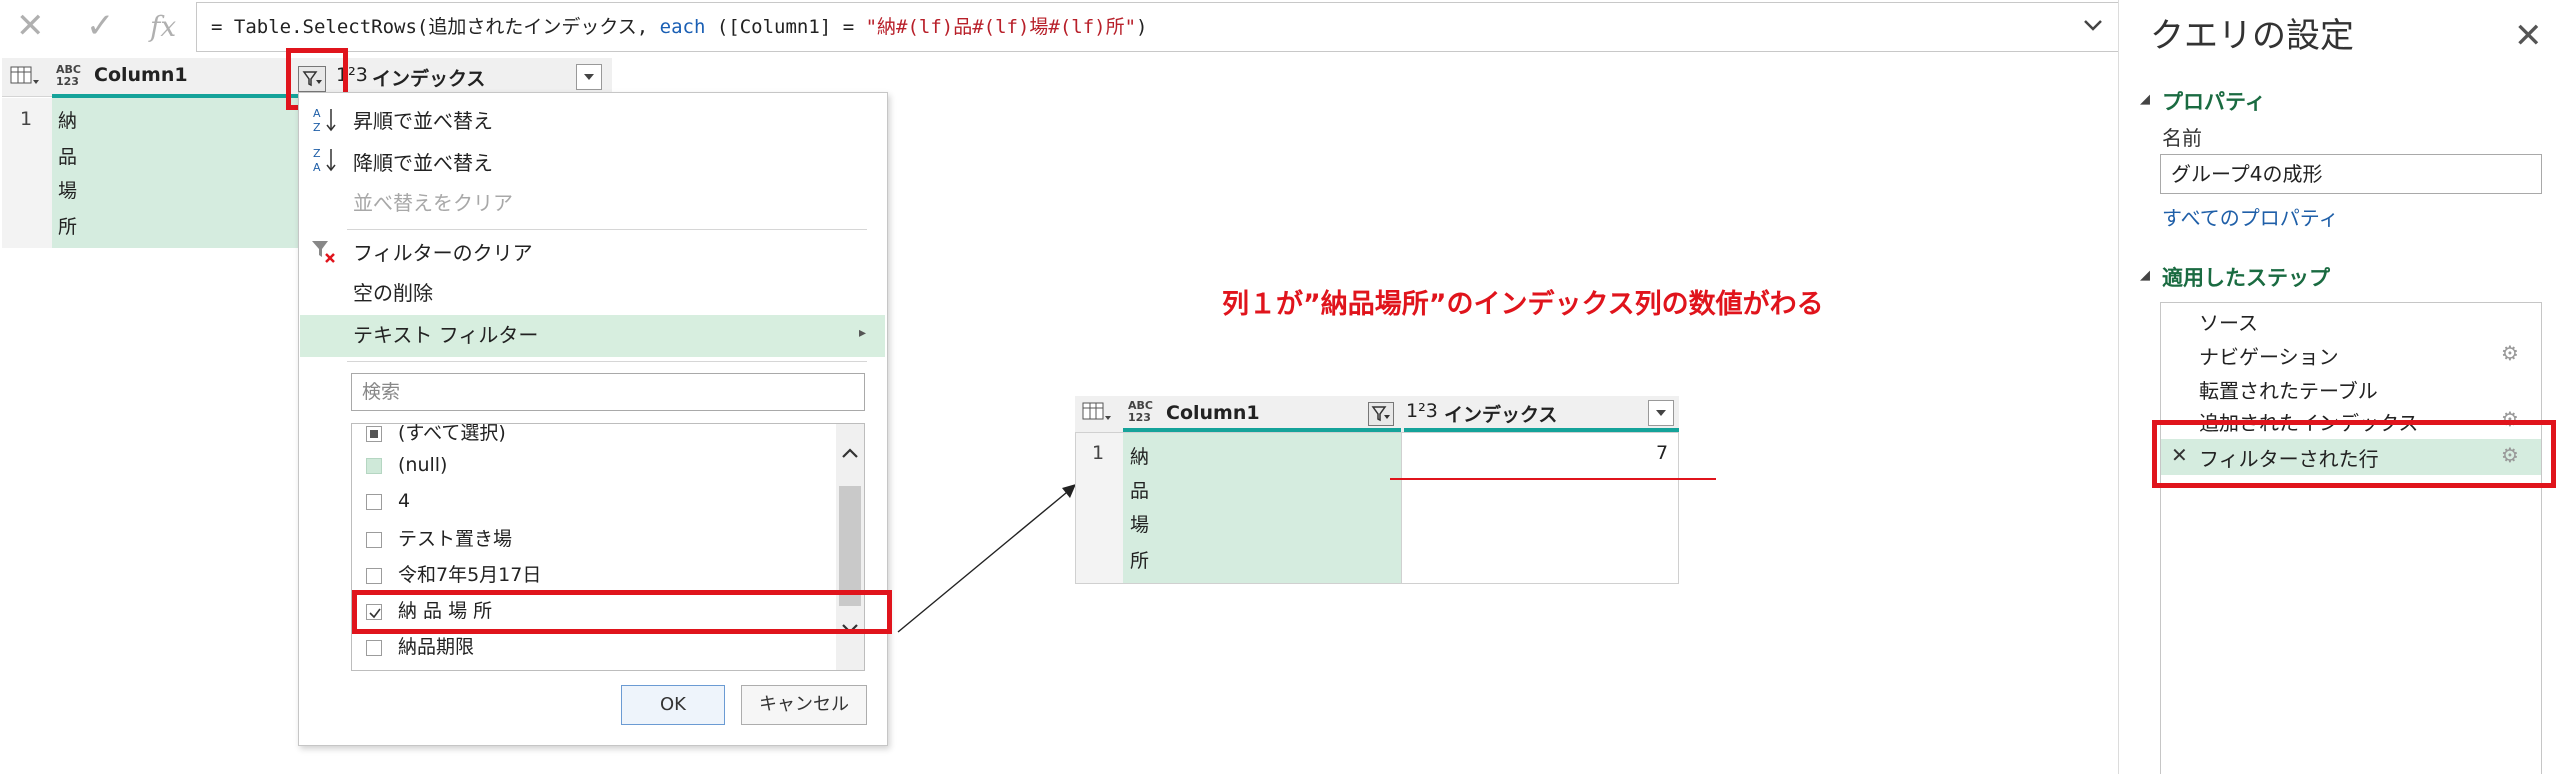 The width and height of the screenshot is (2560, 774). Describe the element at coordinates (470, 575) in the screenshot. I see `filter-item-label: 令和7年5月17日` at that location.